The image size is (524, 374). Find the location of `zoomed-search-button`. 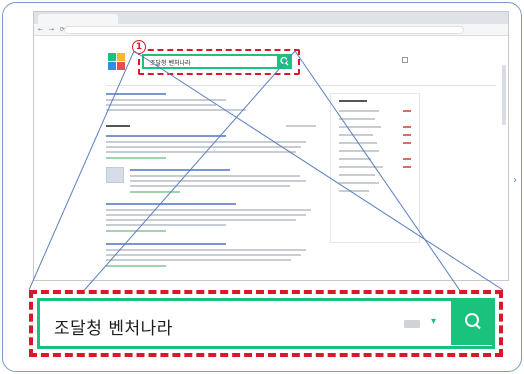

zoomed-search-button is located at coordinates (473, 321).